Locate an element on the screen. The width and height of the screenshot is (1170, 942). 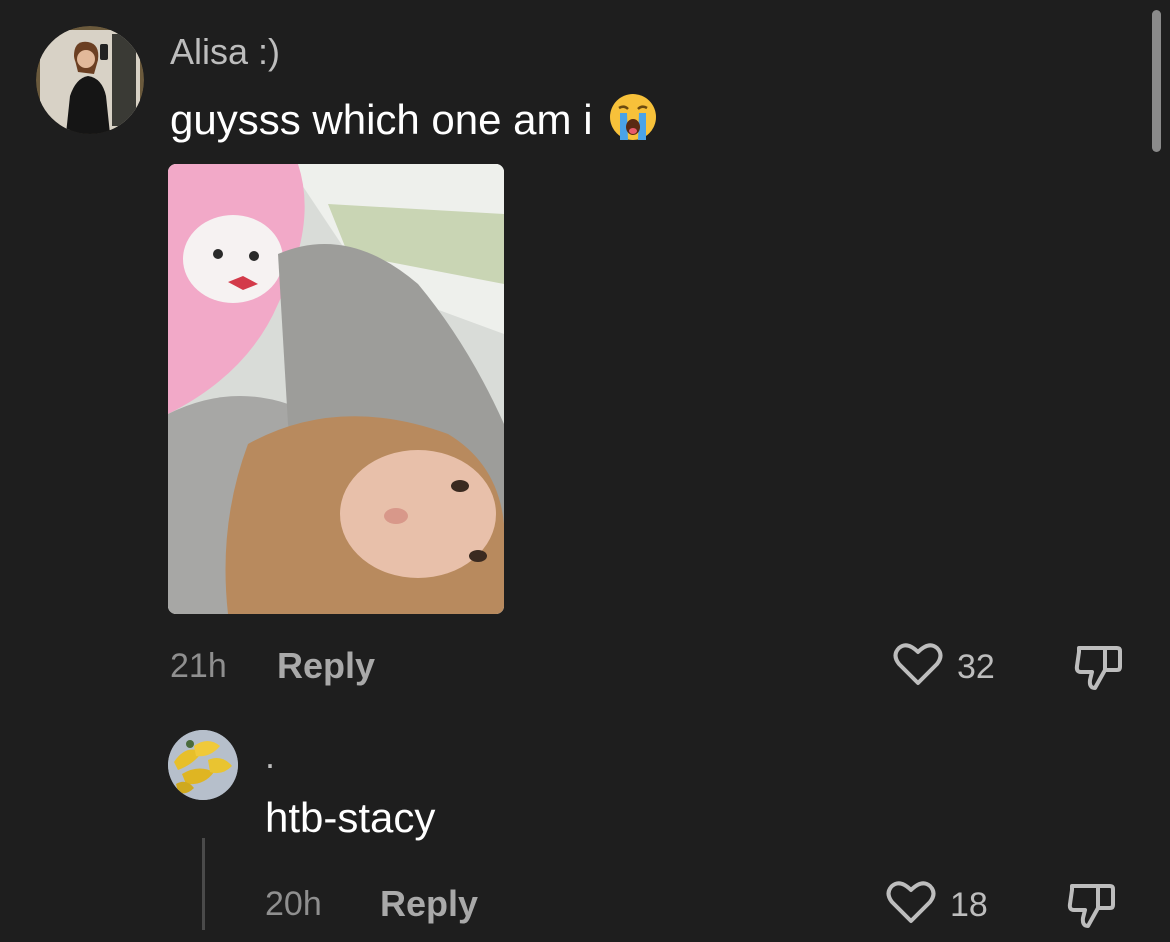
reply-text: htb-stacy is located at coordinates (350, 817).